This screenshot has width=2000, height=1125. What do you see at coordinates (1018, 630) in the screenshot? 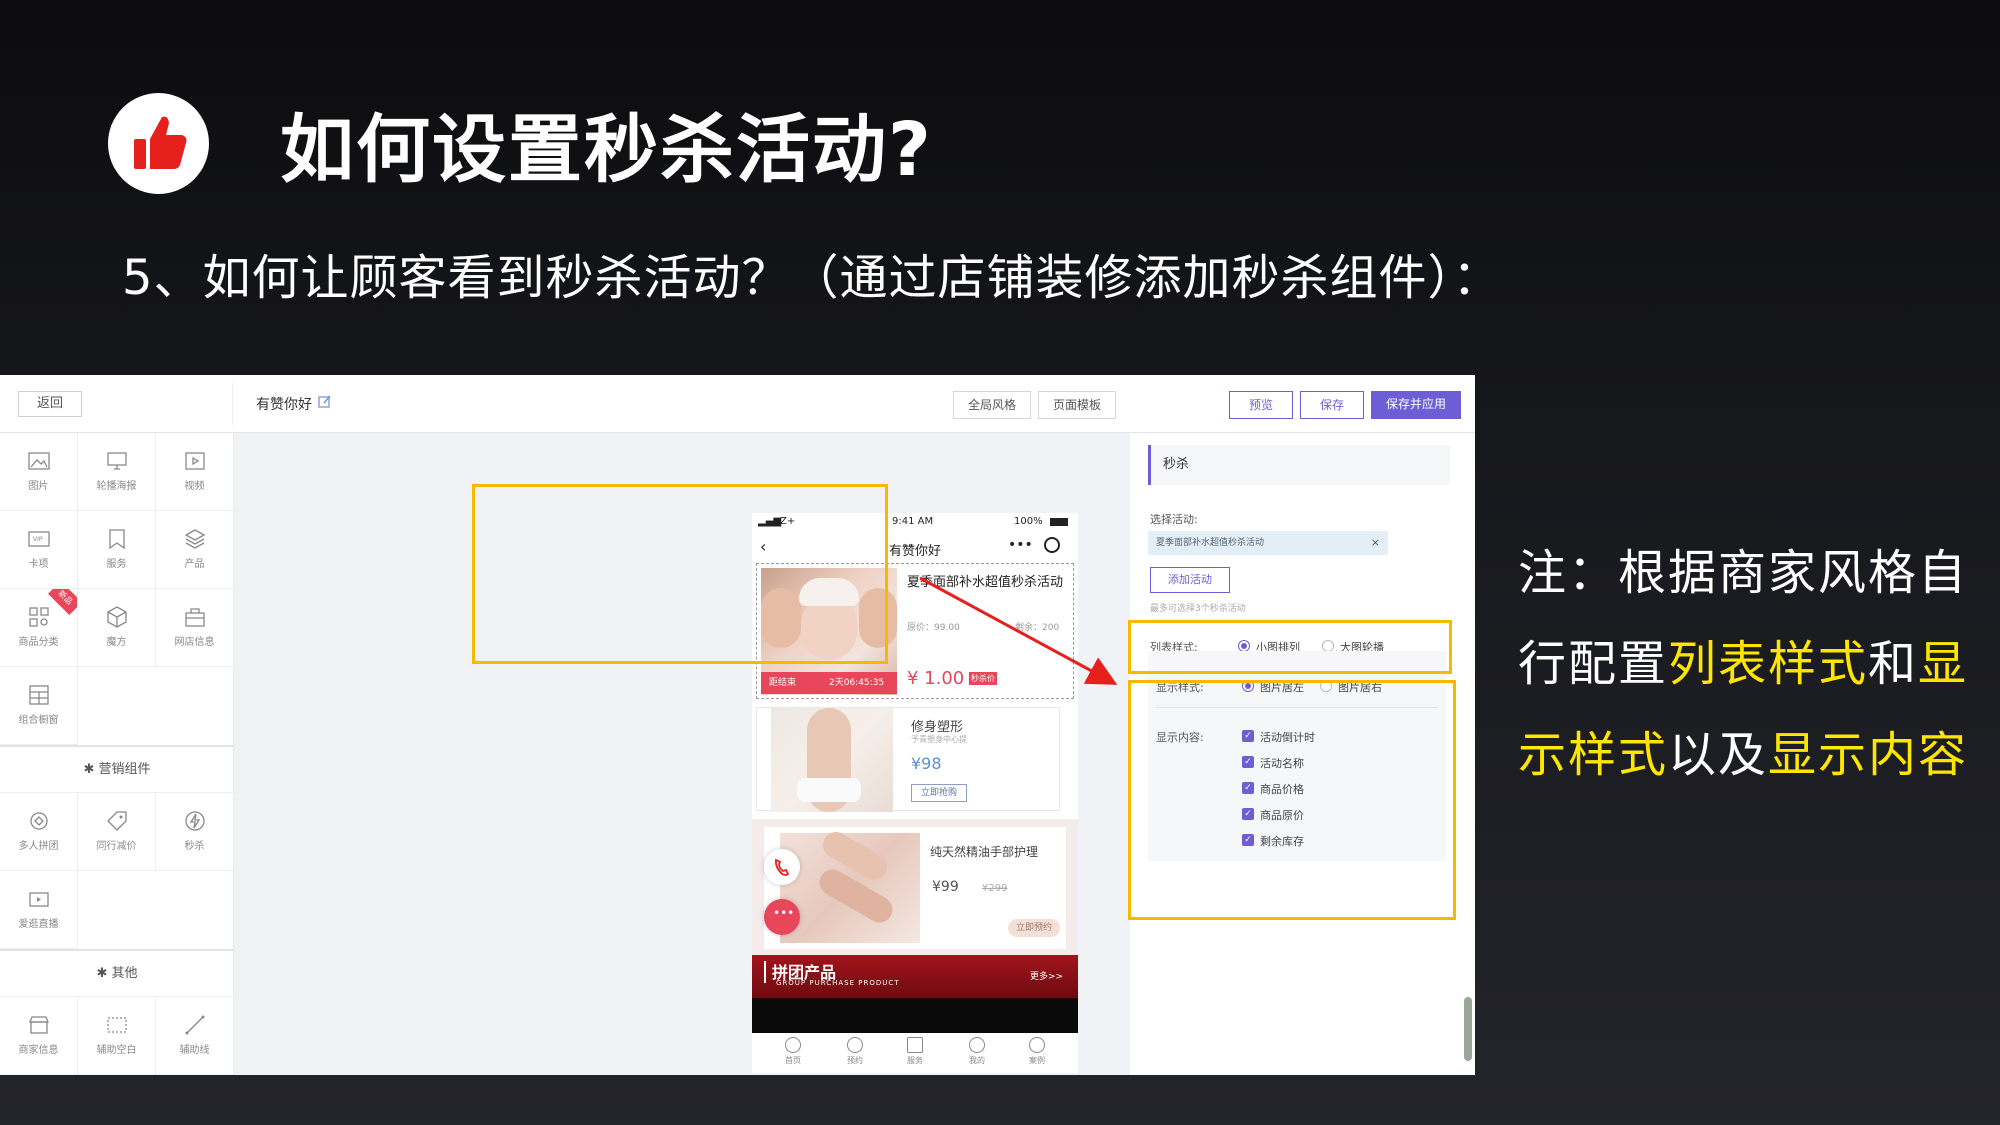
I see `red-arrow` at bounding box center [1018, 630].